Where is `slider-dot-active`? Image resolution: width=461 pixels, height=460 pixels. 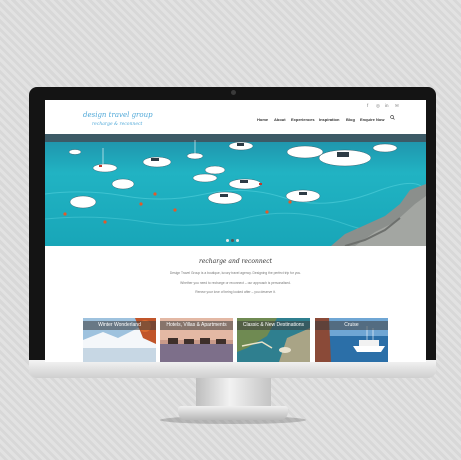 slider-dot-active is located at coordinates (232, 240).